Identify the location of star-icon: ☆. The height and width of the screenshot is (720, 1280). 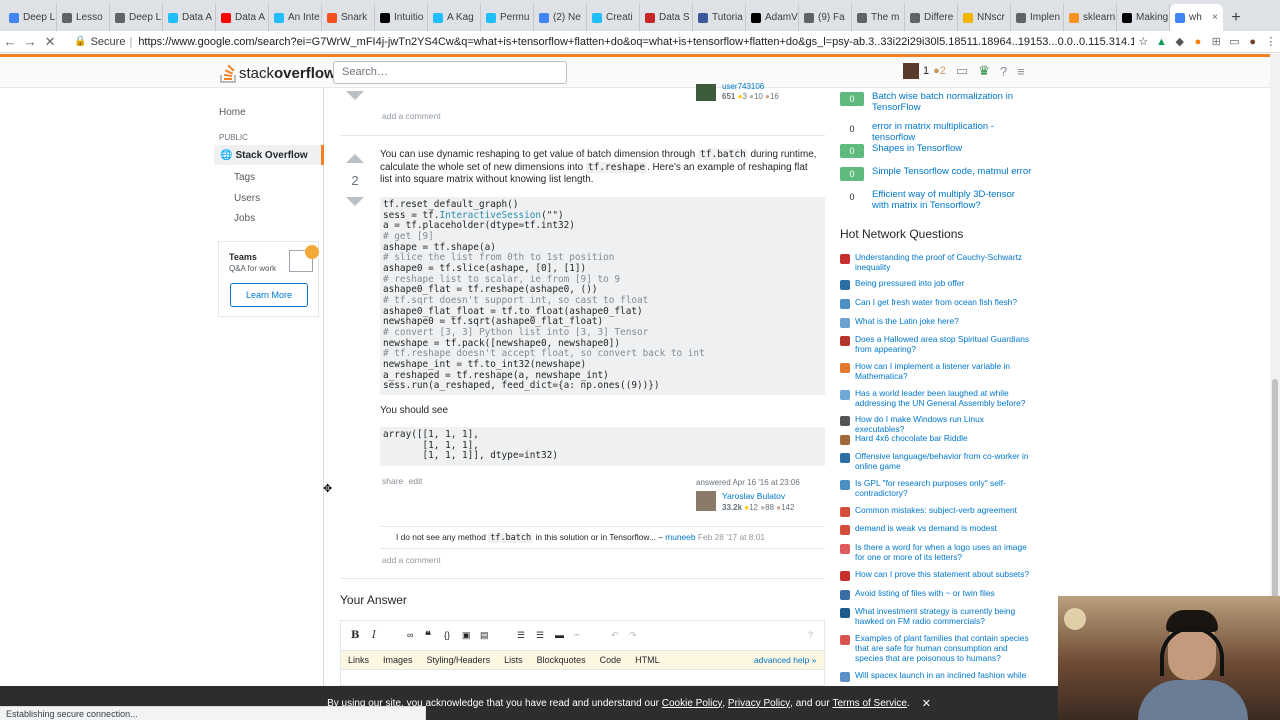
(1143, 41).